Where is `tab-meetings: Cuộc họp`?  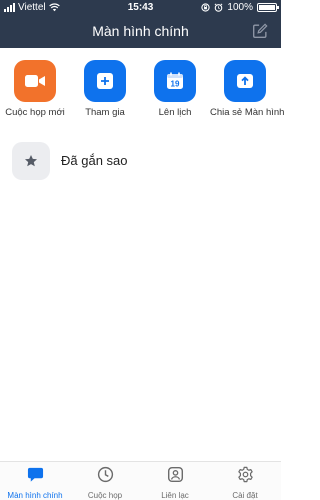
tab-meetings: Cuộc họp is located at coordinates (105, 483).